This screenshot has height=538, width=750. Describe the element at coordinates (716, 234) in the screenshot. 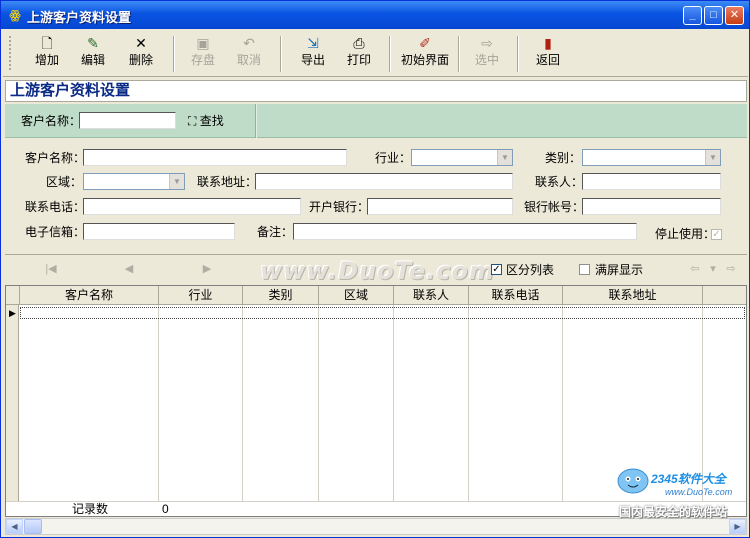

I see `disabled-checkbox: ✓` at that location.